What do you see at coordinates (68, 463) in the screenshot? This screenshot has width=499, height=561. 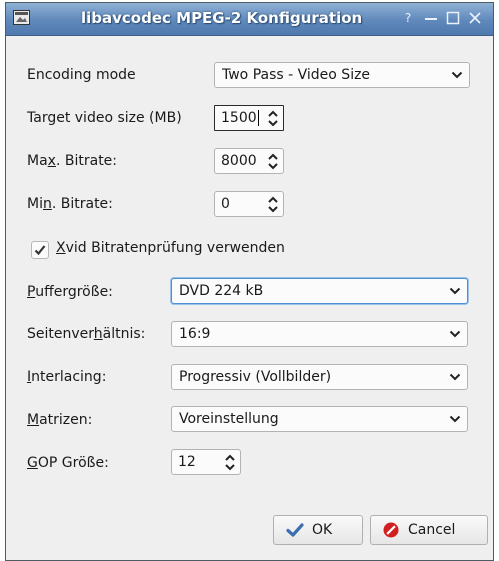 I see `gop-size-label: GOP Größe:` at bounding box center [68, 463].